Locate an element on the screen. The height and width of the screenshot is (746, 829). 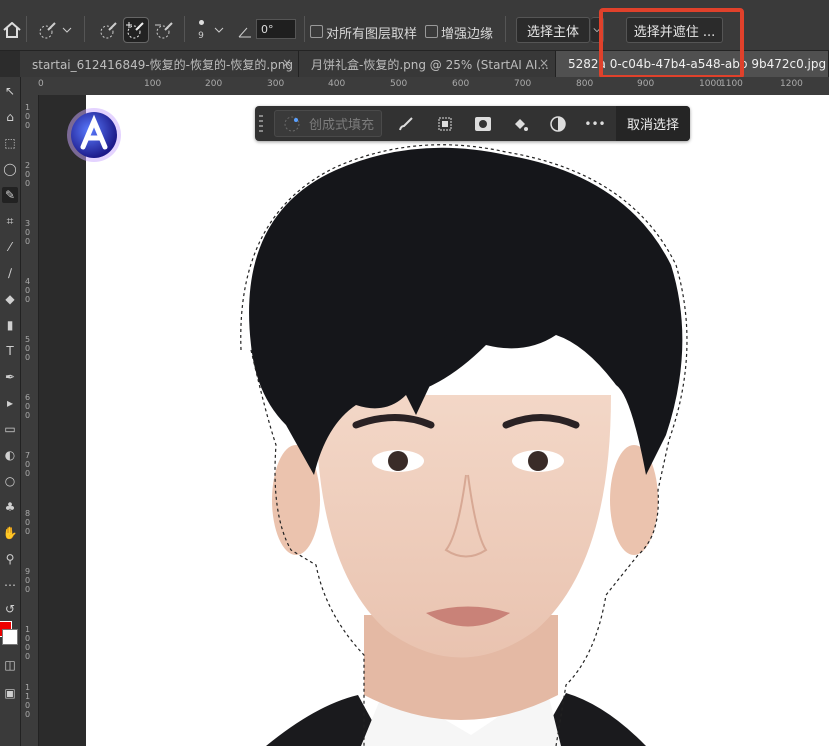
tab-label: startai_612416849-恢复的-恢复的-恢复的.png is located at coordinates (162, 64).